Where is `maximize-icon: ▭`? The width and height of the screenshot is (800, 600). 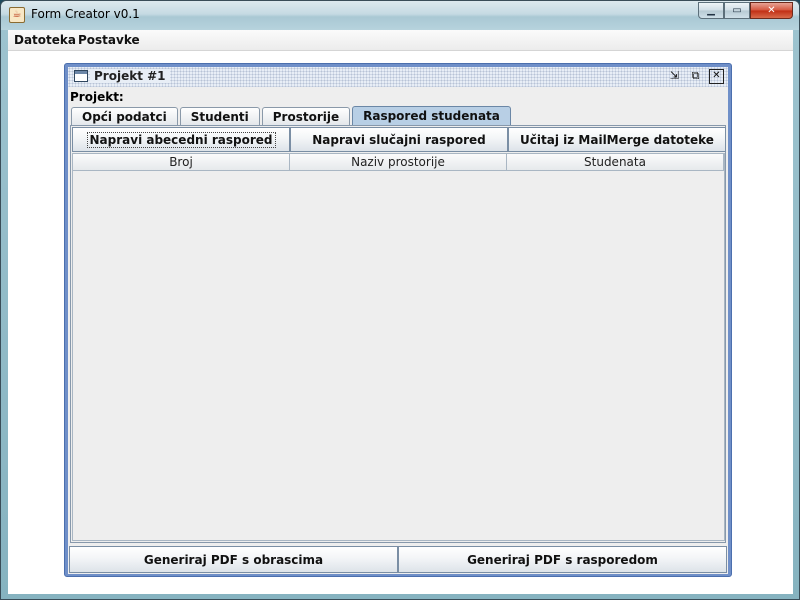 maximize-icon: ▭ is located at coordinates (737, 10).